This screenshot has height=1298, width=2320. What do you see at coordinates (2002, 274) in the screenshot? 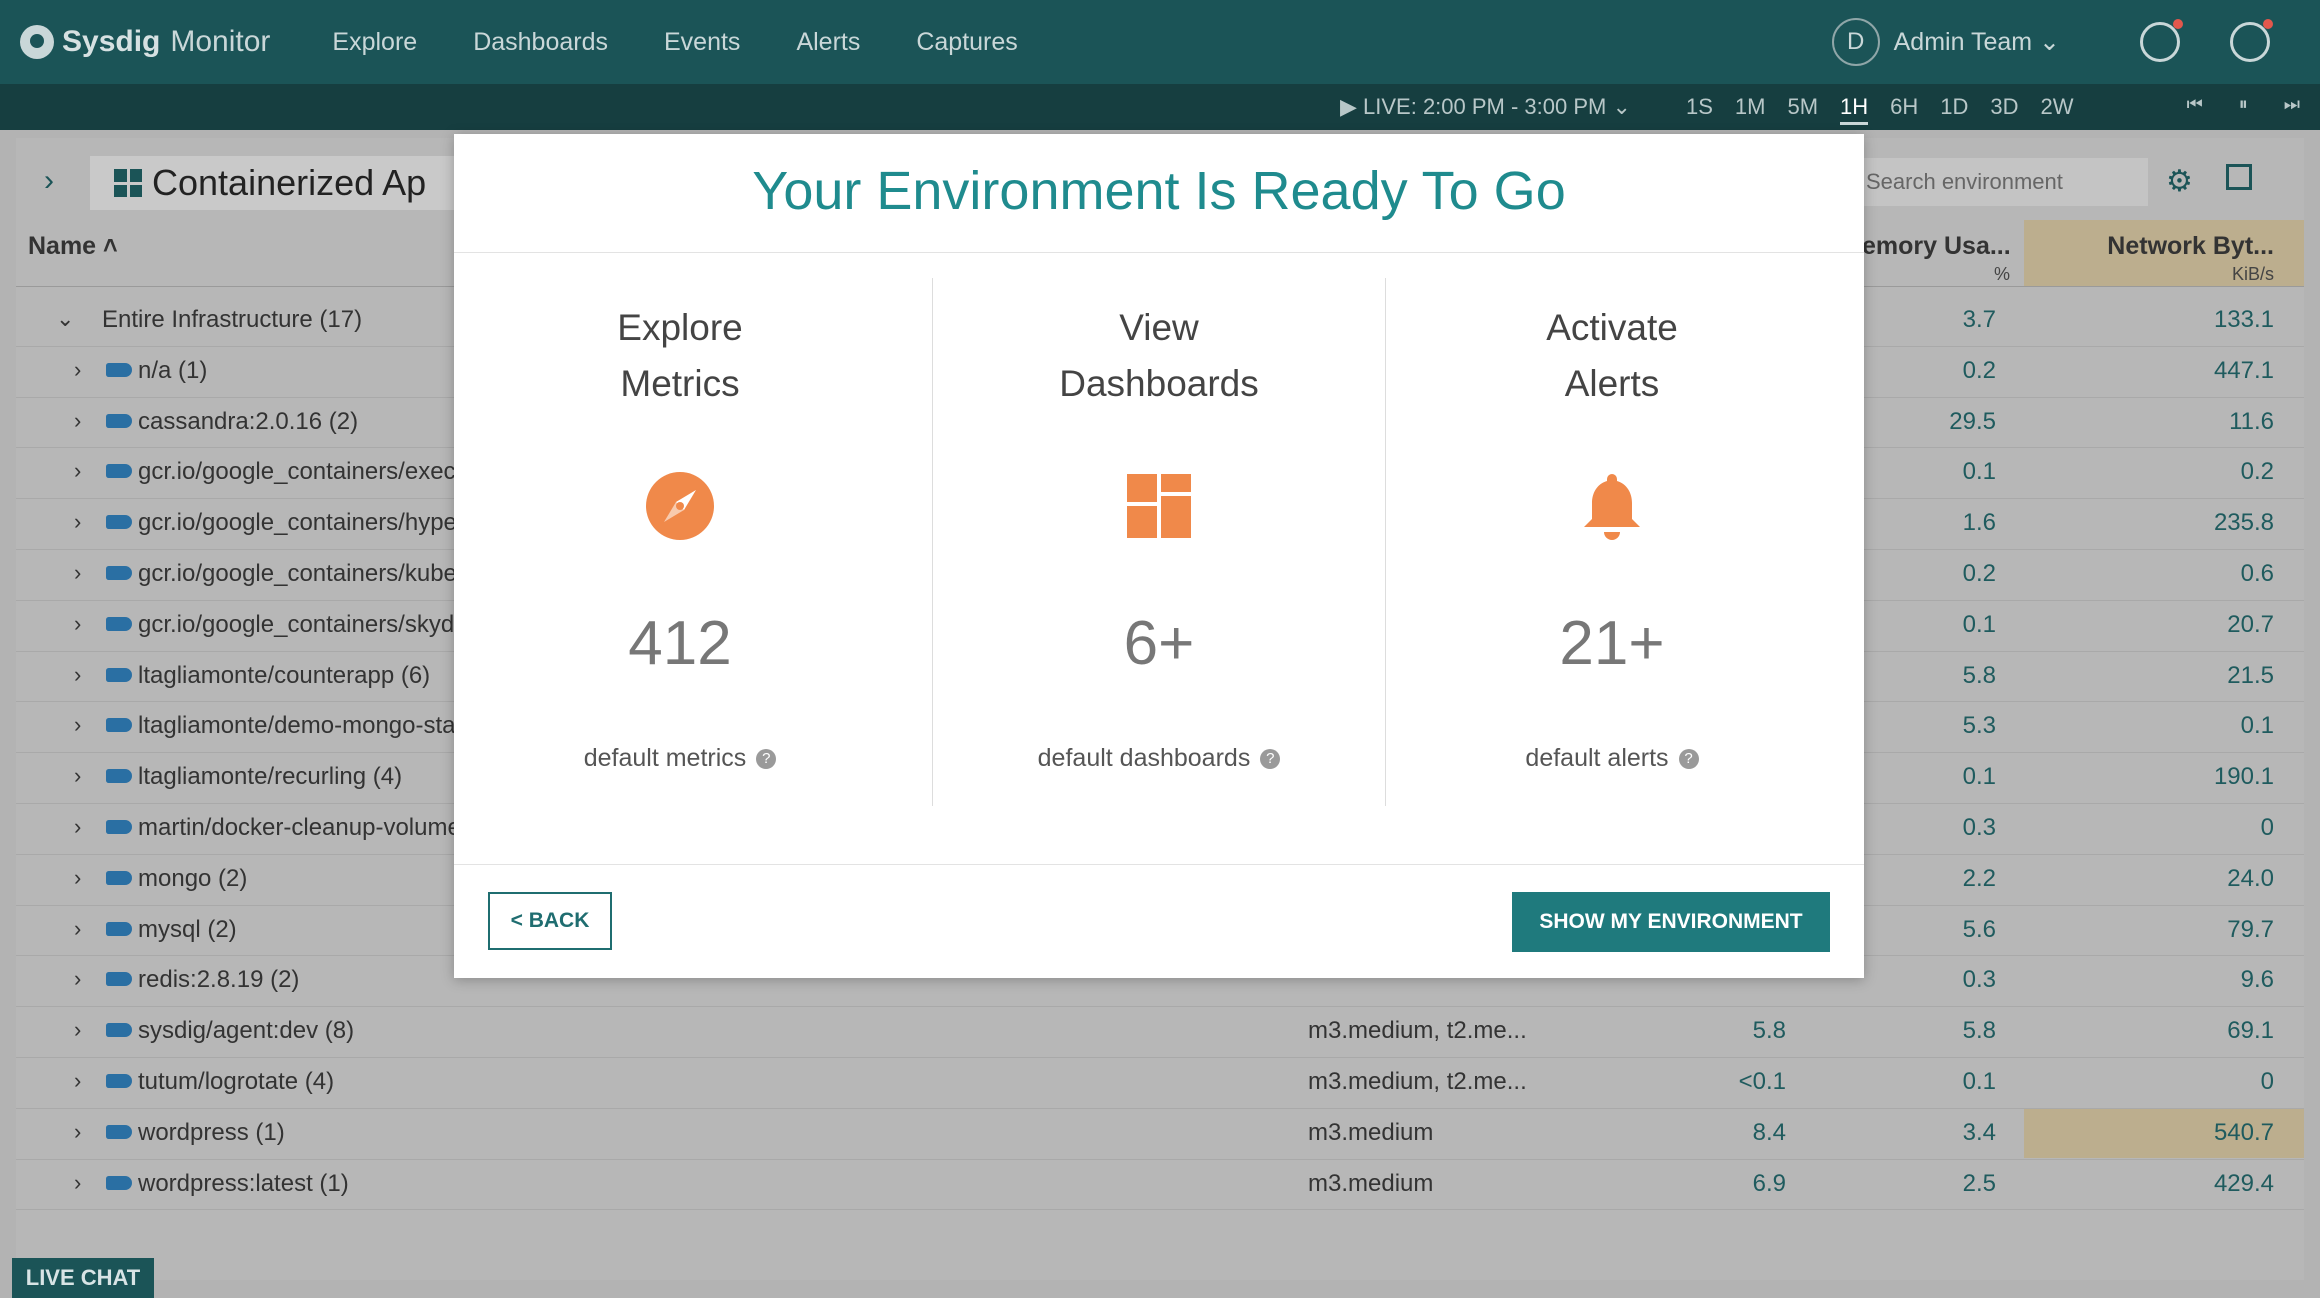
I see `column-memory-unit: %` at bounding box center [2002, 274].